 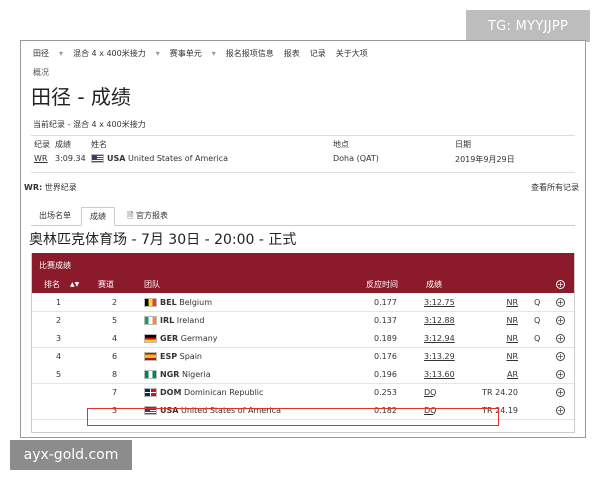 What do you see at coordinates (115, 302) in the screenshot?
I see `row-lane: 2` at bounding box center [115, 302].